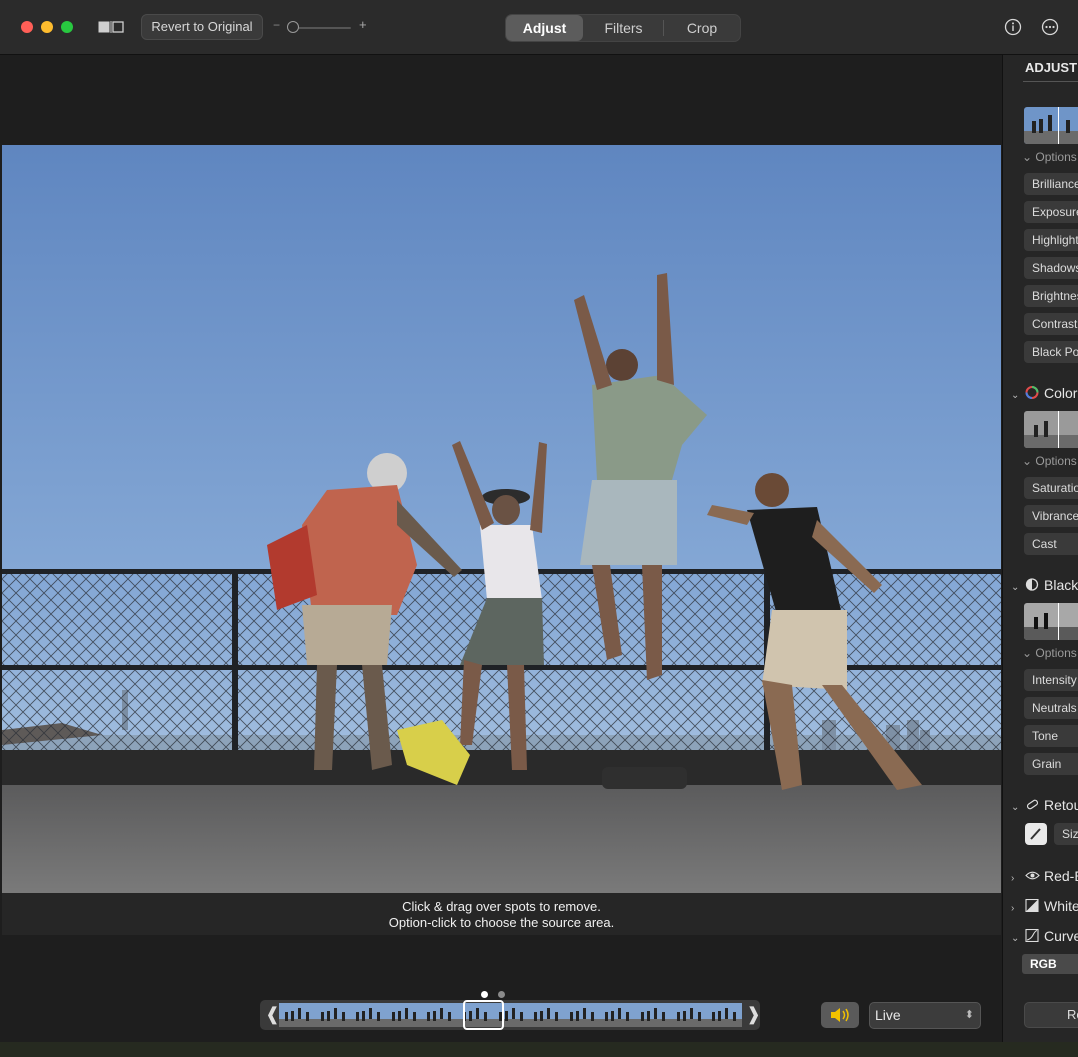 The width and height of the screenshot is (1078, 1057). Describe the element at coordinates (495, 995) in the screenshot. I see `page-dots` at that location.